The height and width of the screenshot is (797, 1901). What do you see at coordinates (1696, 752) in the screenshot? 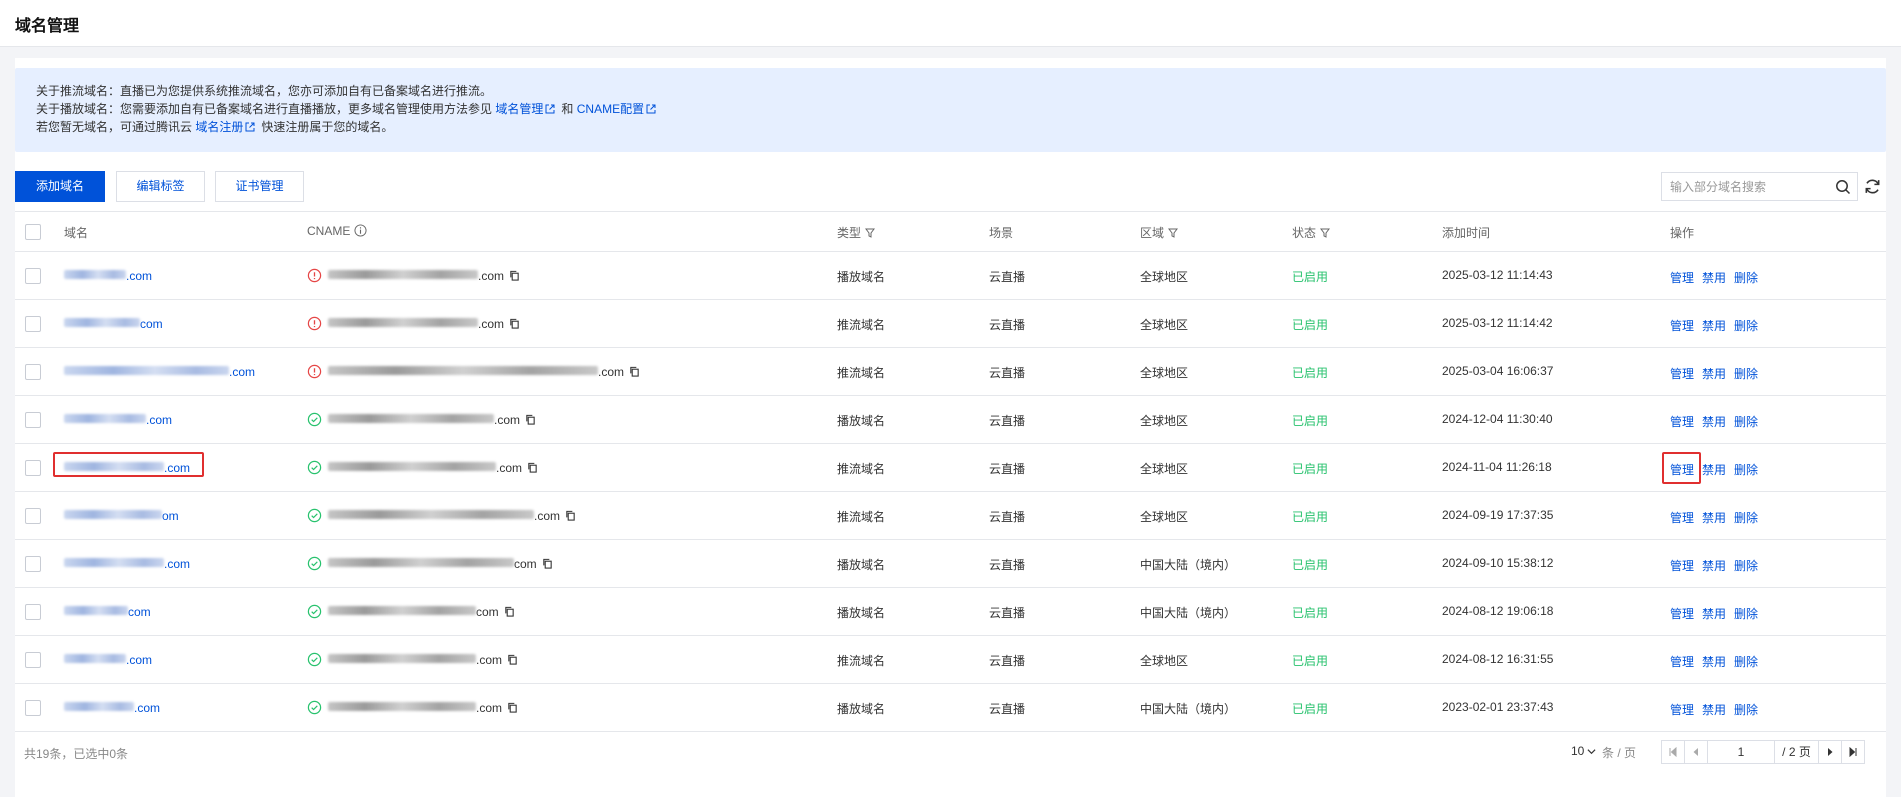
I see `prev-page-button` at bounding box center [1696, 752].